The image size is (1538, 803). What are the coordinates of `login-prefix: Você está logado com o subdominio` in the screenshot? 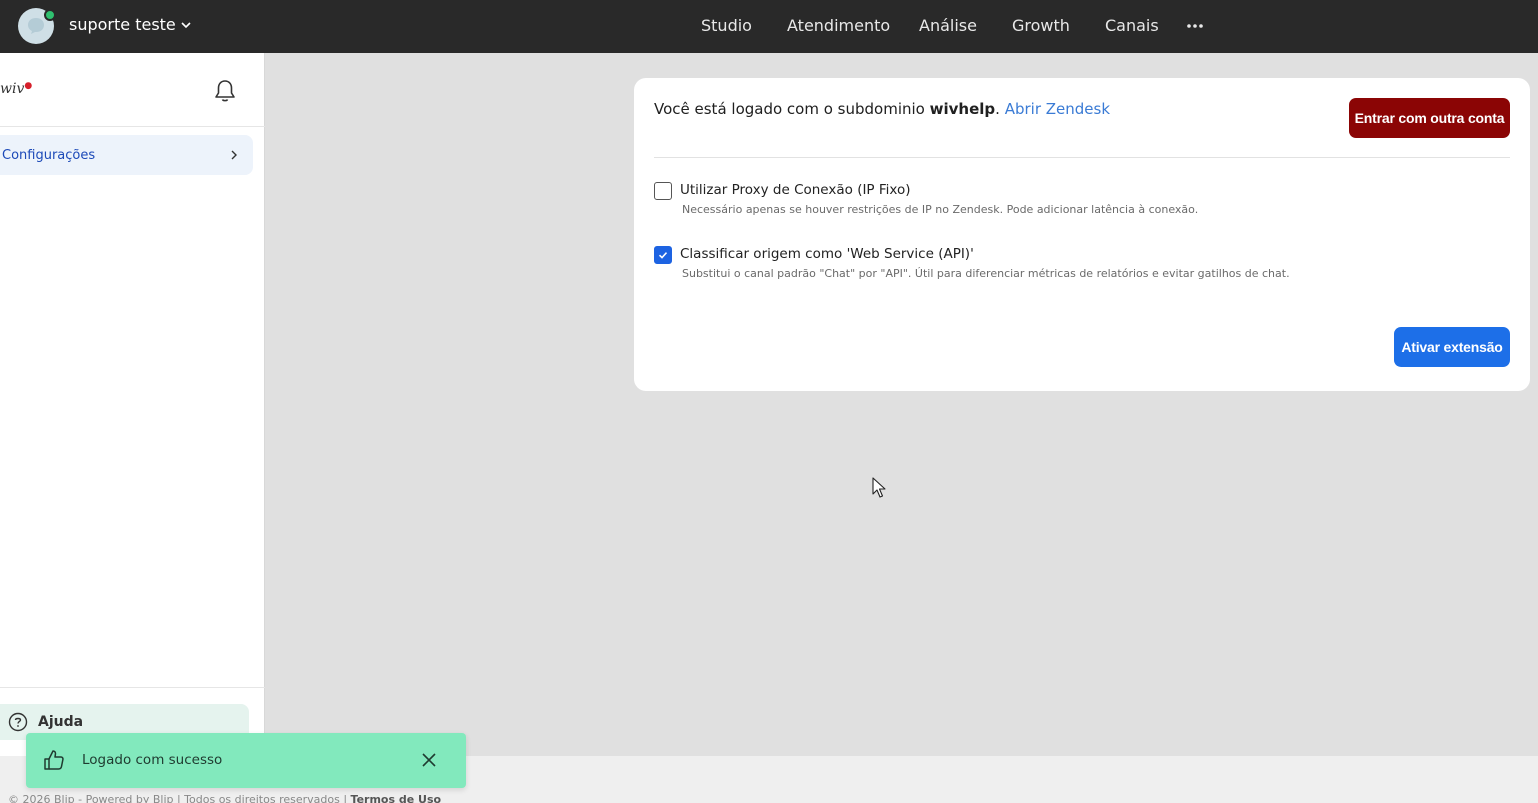 It's located at (792, 109).